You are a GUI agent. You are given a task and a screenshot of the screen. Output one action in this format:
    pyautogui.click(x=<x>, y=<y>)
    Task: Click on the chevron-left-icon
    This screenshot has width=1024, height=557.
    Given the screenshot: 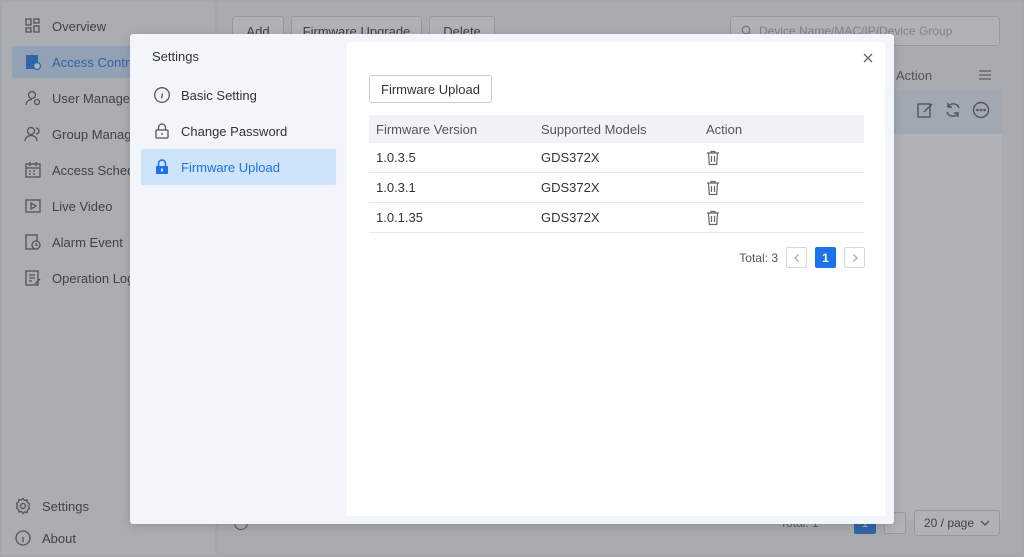 What is the action you would take?
    pyautogui.click(x=796, y=257)
    